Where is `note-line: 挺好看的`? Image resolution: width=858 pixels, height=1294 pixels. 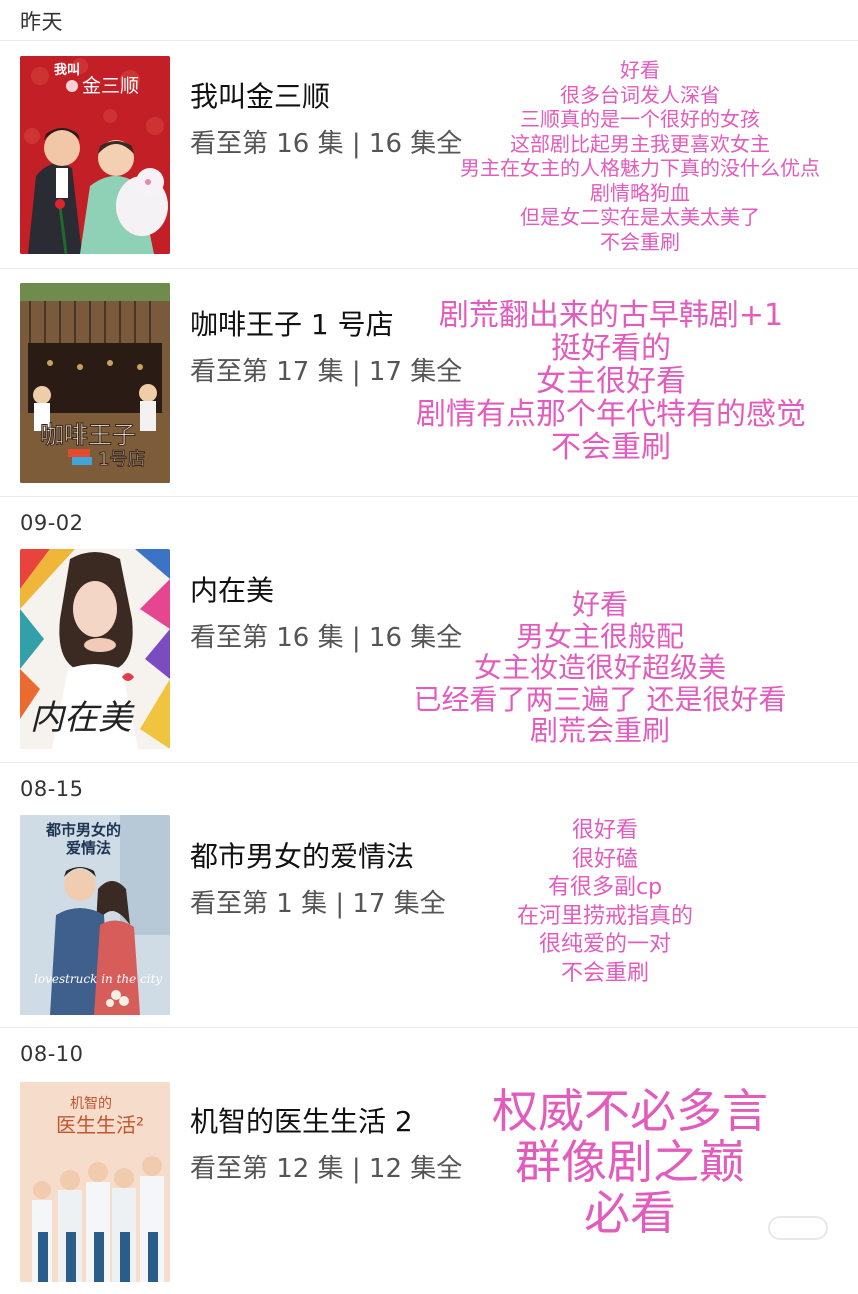 note-line: 挺好看的 is located at coordinates (611, 348).